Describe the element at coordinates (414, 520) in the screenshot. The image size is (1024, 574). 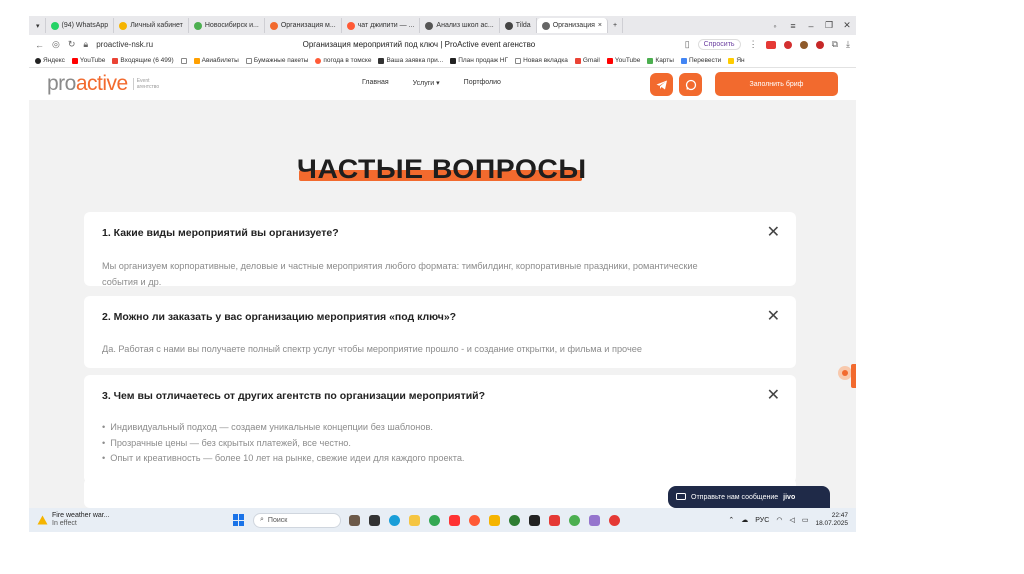
I see `file-explorer-icon` at that location.